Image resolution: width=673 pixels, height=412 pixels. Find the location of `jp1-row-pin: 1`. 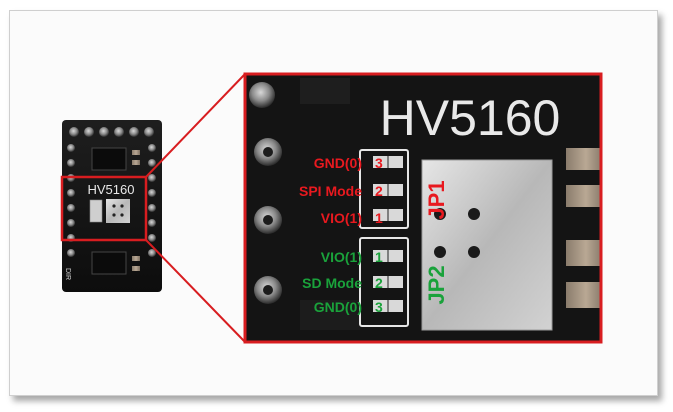

jp1-row-pin: 1 is located at coordinates (379, 218).